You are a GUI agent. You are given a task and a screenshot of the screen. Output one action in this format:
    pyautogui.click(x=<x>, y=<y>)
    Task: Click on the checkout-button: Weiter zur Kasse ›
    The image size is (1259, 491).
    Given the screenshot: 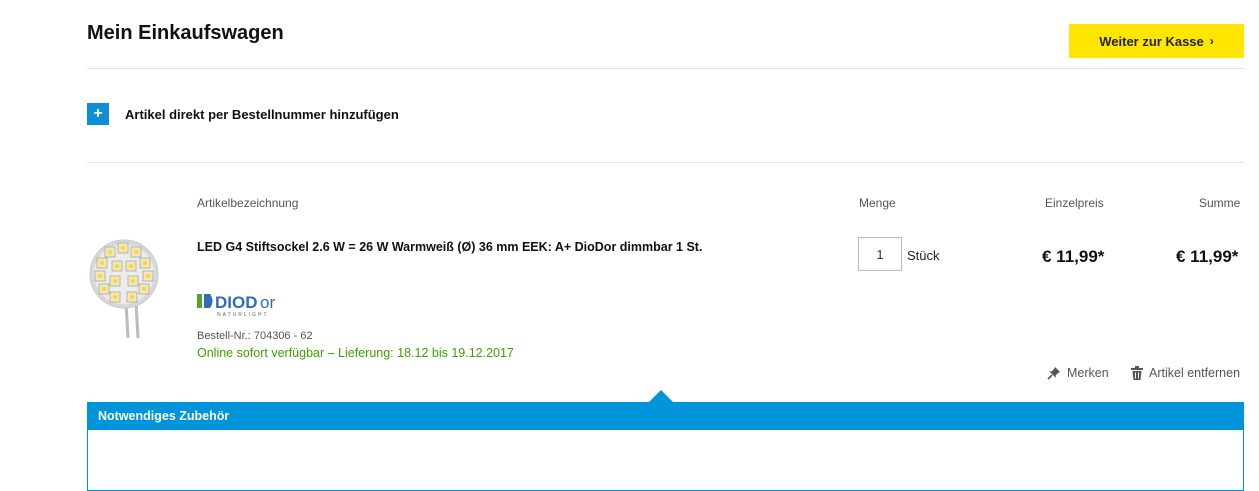 What is the action you would take?
    pyautogui.click(x=1156, y=41)
    